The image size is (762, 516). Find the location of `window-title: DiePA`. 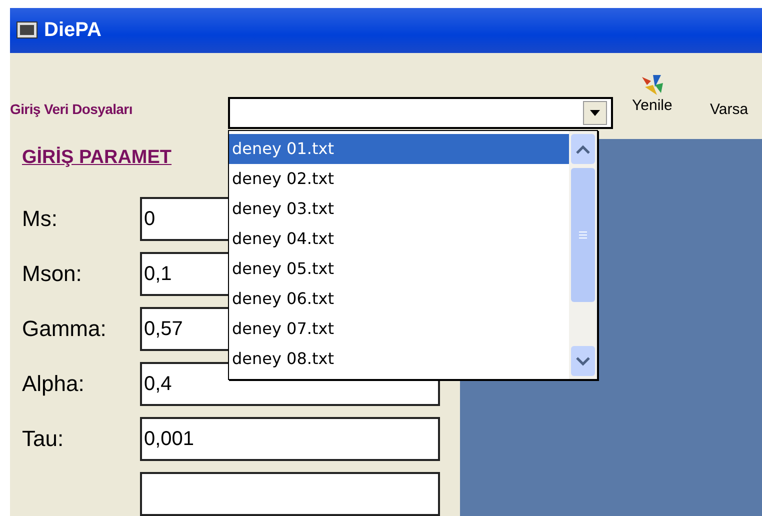

window-title: DiePA is located at coordinates (73, 30).